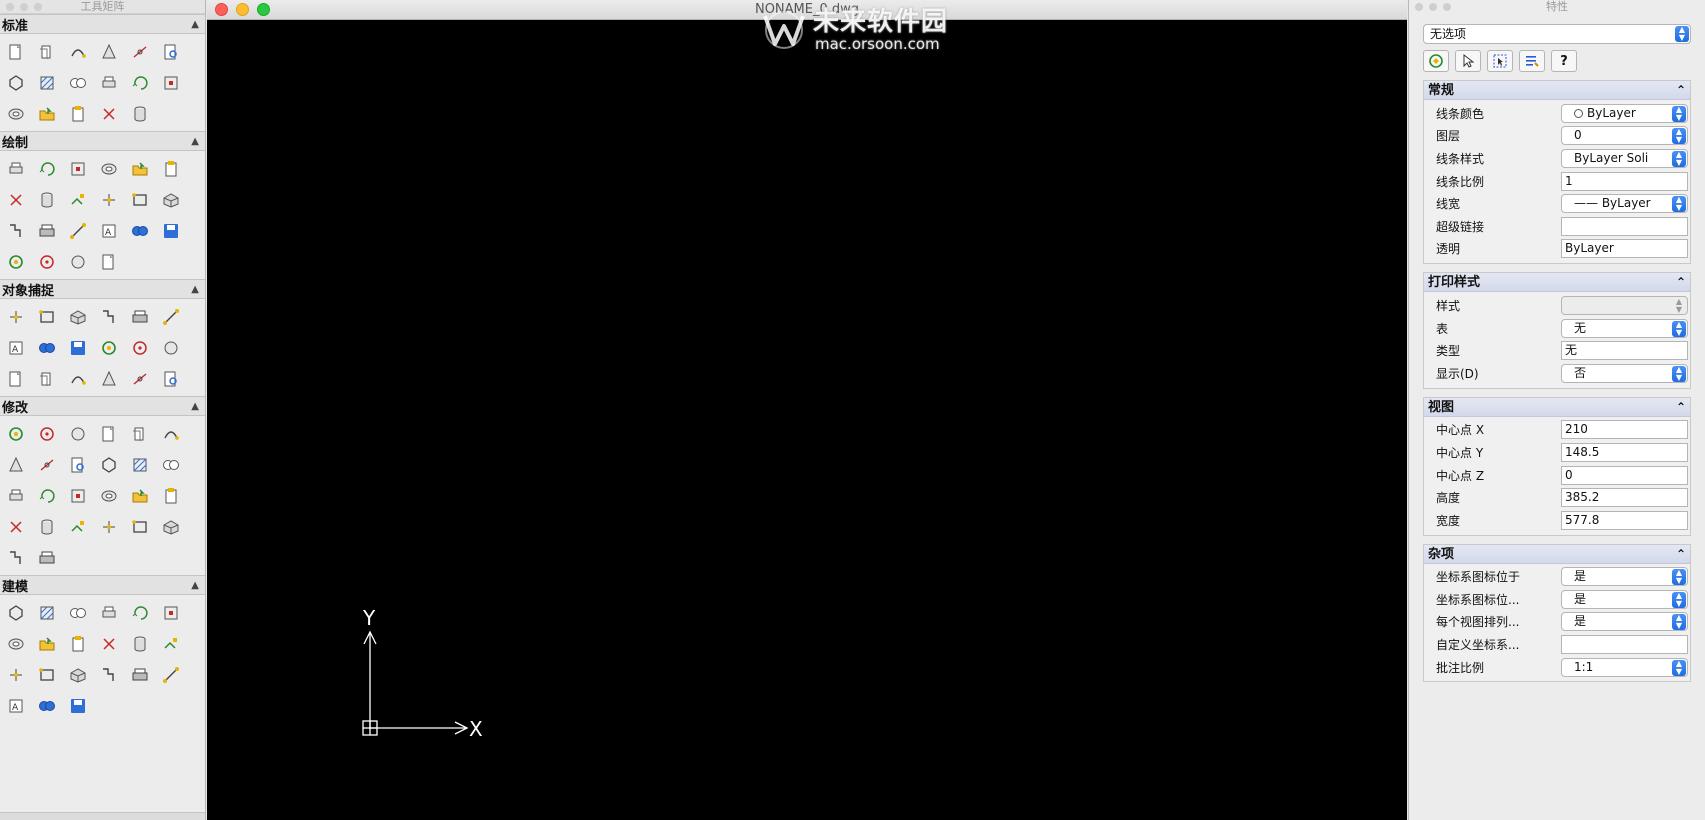 The width and height of the screenshot is (1705, 820). Describe the element at coordinates (170, 643) in the screenshot. I see `tool-slice-button` at that location.